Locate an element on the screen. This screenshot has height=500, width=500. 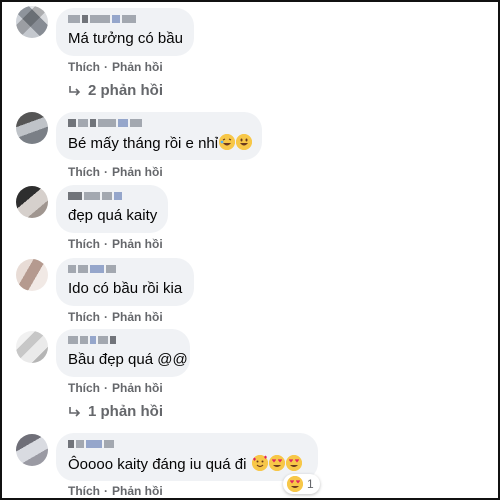
reaction-badge: 1 is located at coordinates (301, 484).